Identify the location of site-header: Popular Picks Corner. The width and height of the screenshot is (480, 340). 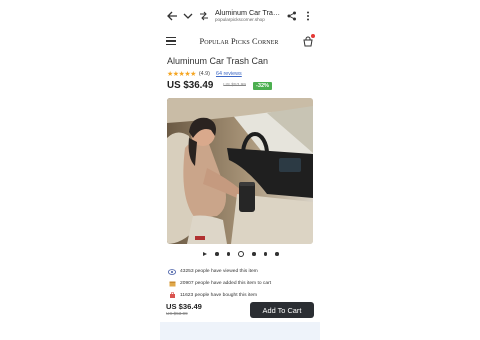
(240, 41).